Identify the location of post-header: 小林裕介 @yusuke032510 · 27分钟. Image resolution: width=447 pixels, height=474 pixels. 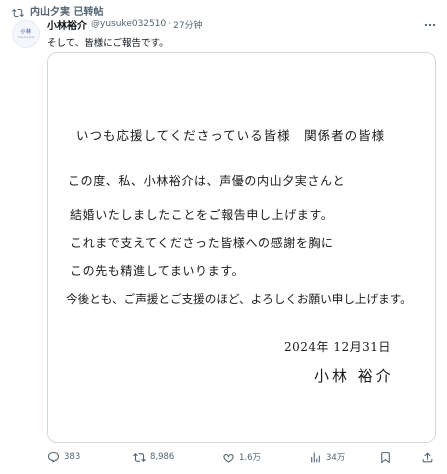
(125, 24).